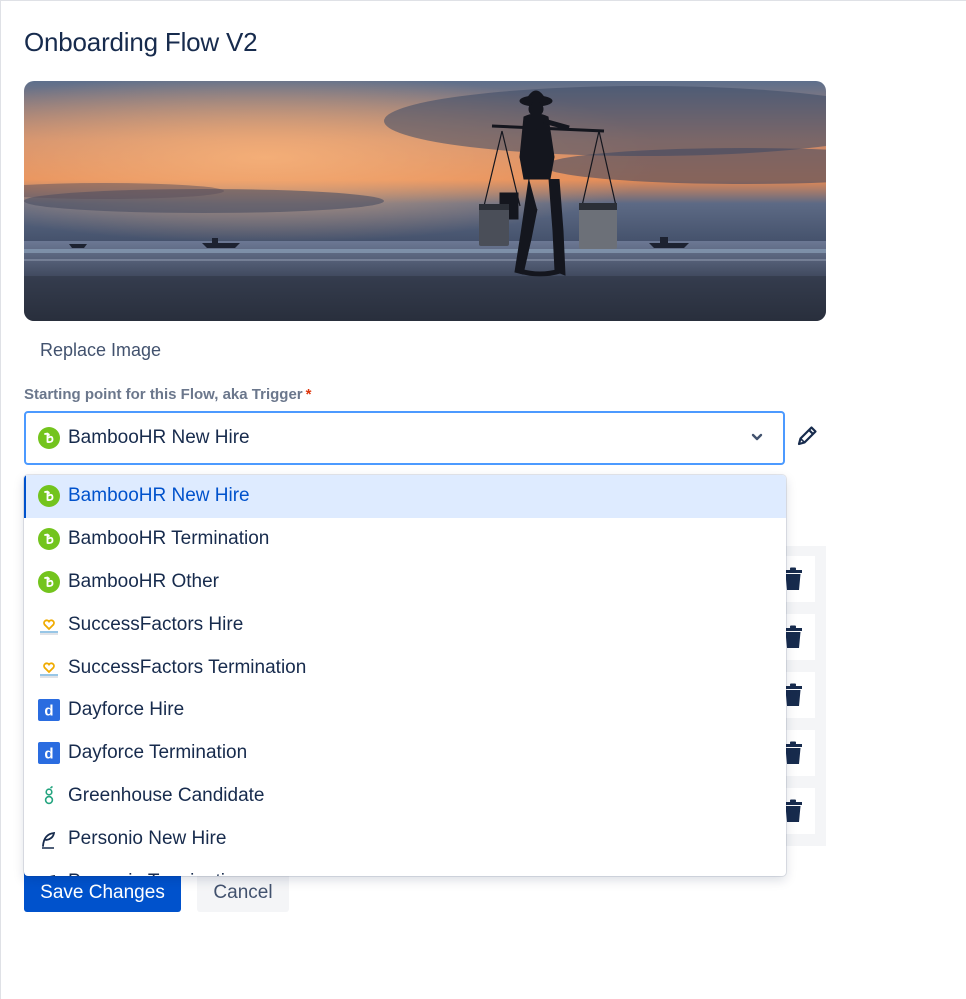  Describe the element at coordinates (405, 710) in the screenshot. I see `option-dayforce-hire: d Dayforce Hire` at that location.